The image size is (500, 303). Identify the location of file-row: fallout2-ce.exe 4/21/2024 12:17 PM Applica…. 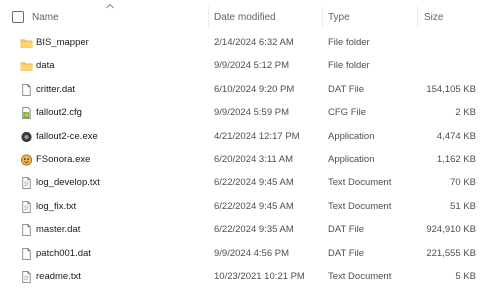
(250, 137).